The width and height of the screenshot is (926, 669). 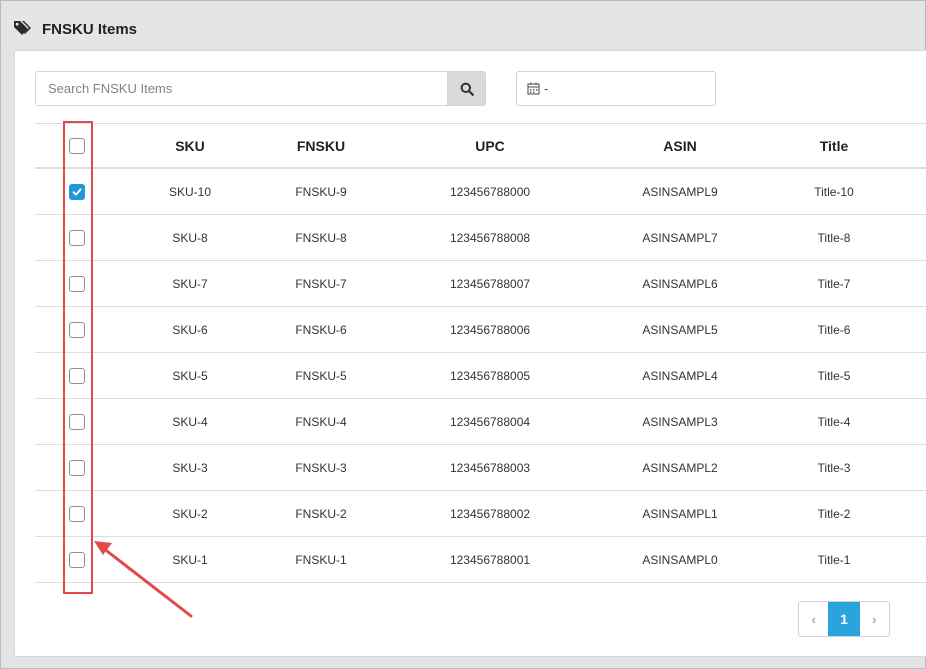 What do you see at coordinates (22, 28) in the screenshot?
I see `tag-icon` at bounding box center [22, 28].